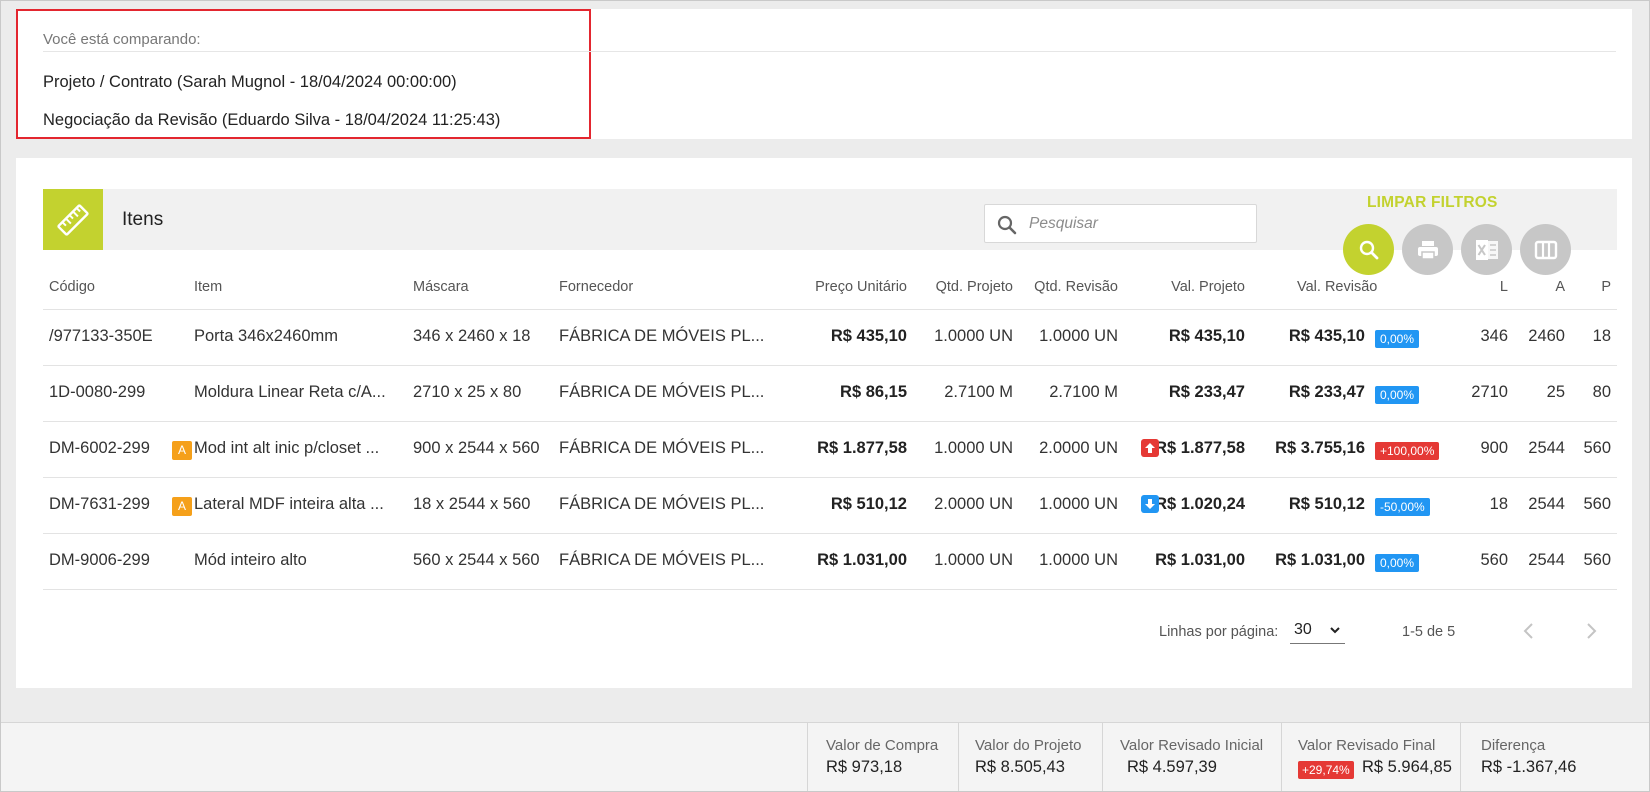 Image resolution: width=1650 pixels, height=792 pixels. What do you see at coordinates (974, 287) in the screenshot?
I see `column-header-qtd-projeto: Qtd. Projeto` at bounding box center [974, 287].